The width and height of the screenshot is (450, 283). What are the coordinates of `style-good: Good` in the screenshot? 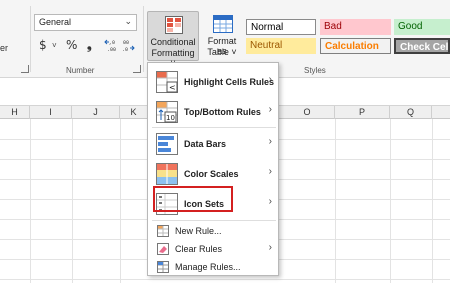 It's located at (422, 27).